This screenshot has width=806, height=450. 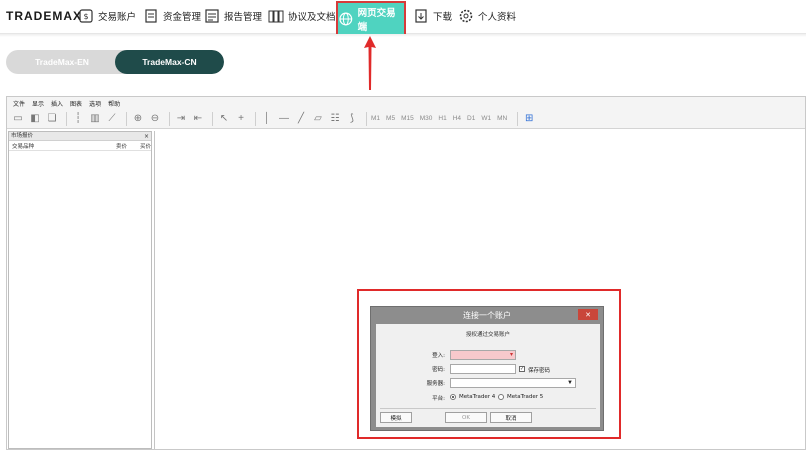 I want to click on chevron-down-icon: ▼, so click(x=570, y=383).